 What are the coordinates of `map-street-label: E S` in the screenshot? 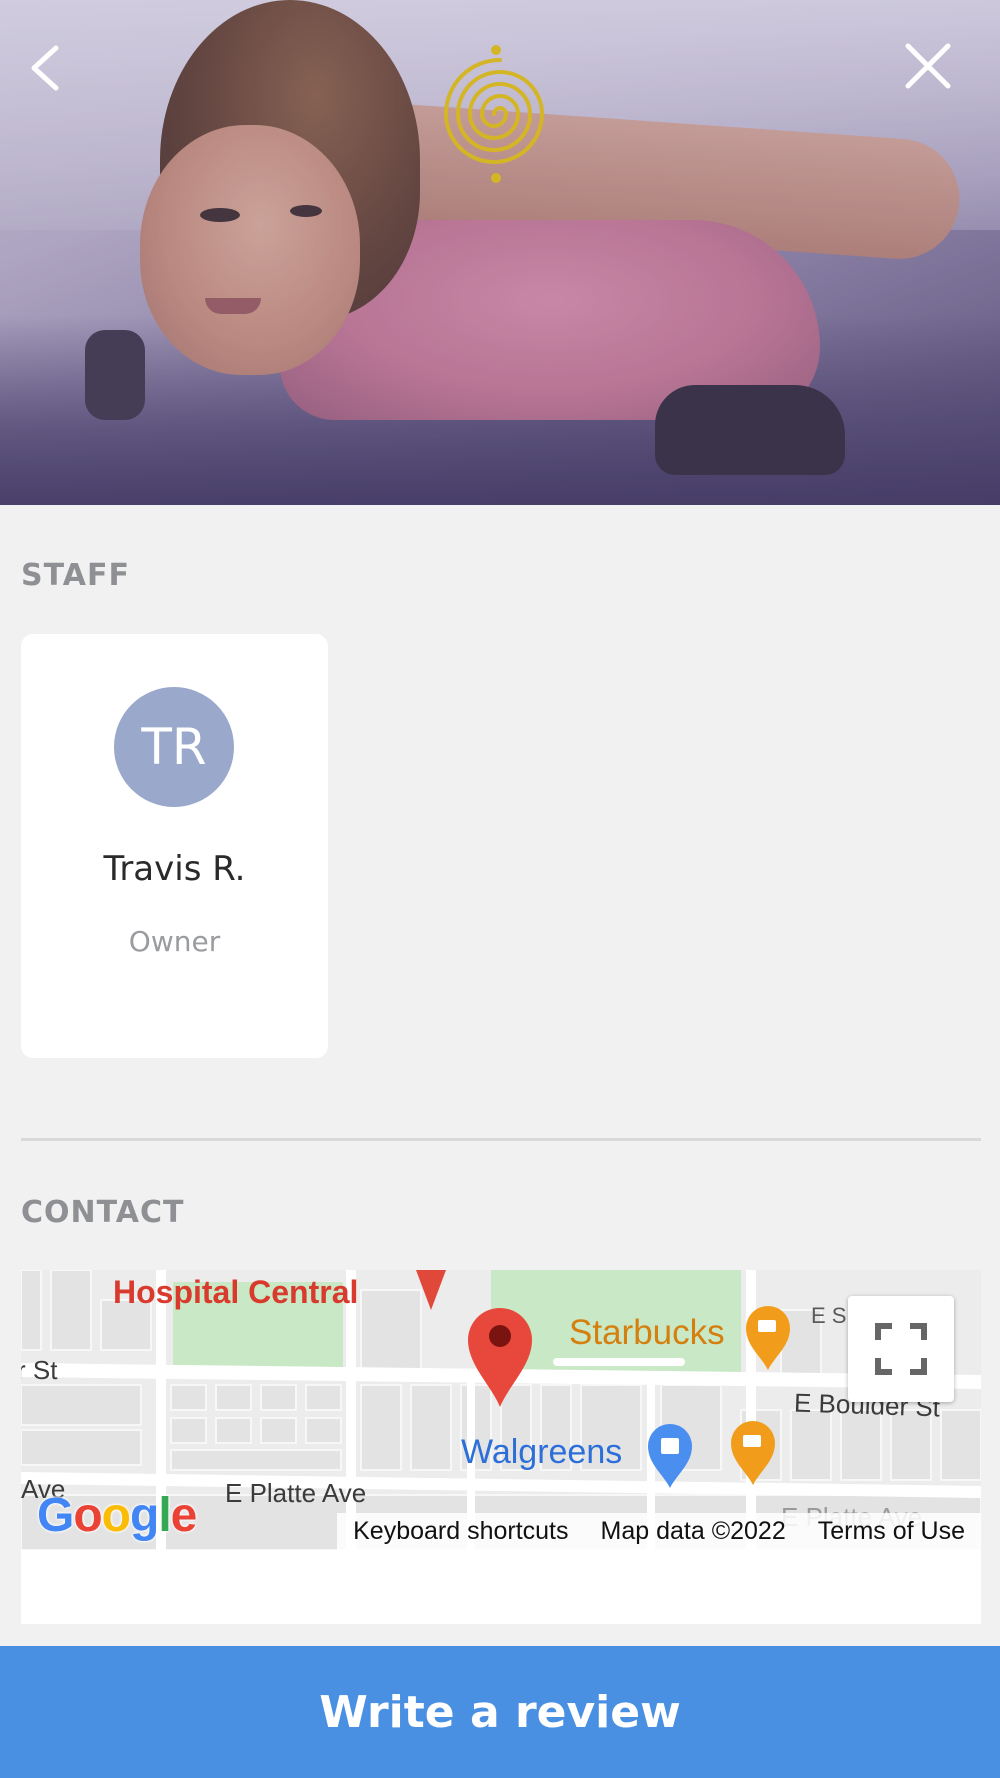 It's located at (829, 1315).